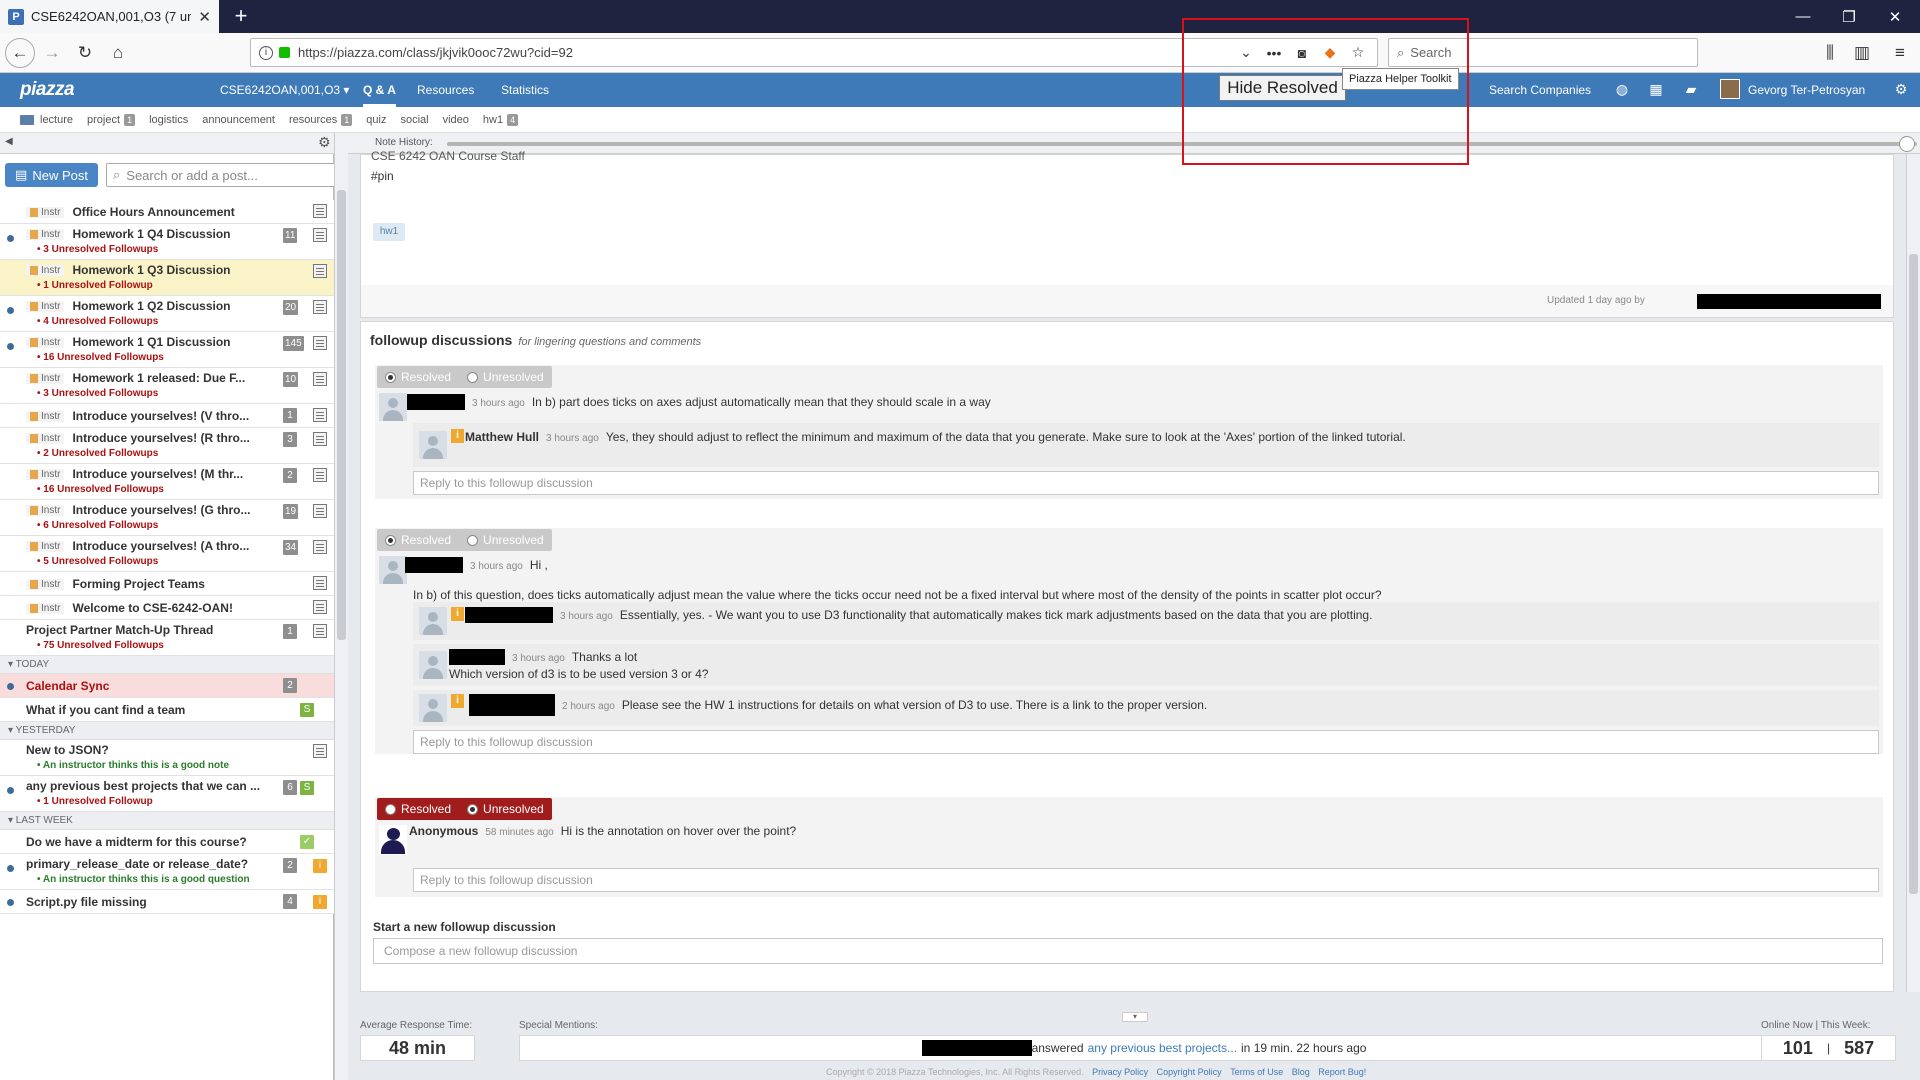 The image size is (1920, 1080). Describe the element at coordinates (1128, 951) in the screenshot. I see `compose-followup-input: Compose a new followup discussion` at that location.